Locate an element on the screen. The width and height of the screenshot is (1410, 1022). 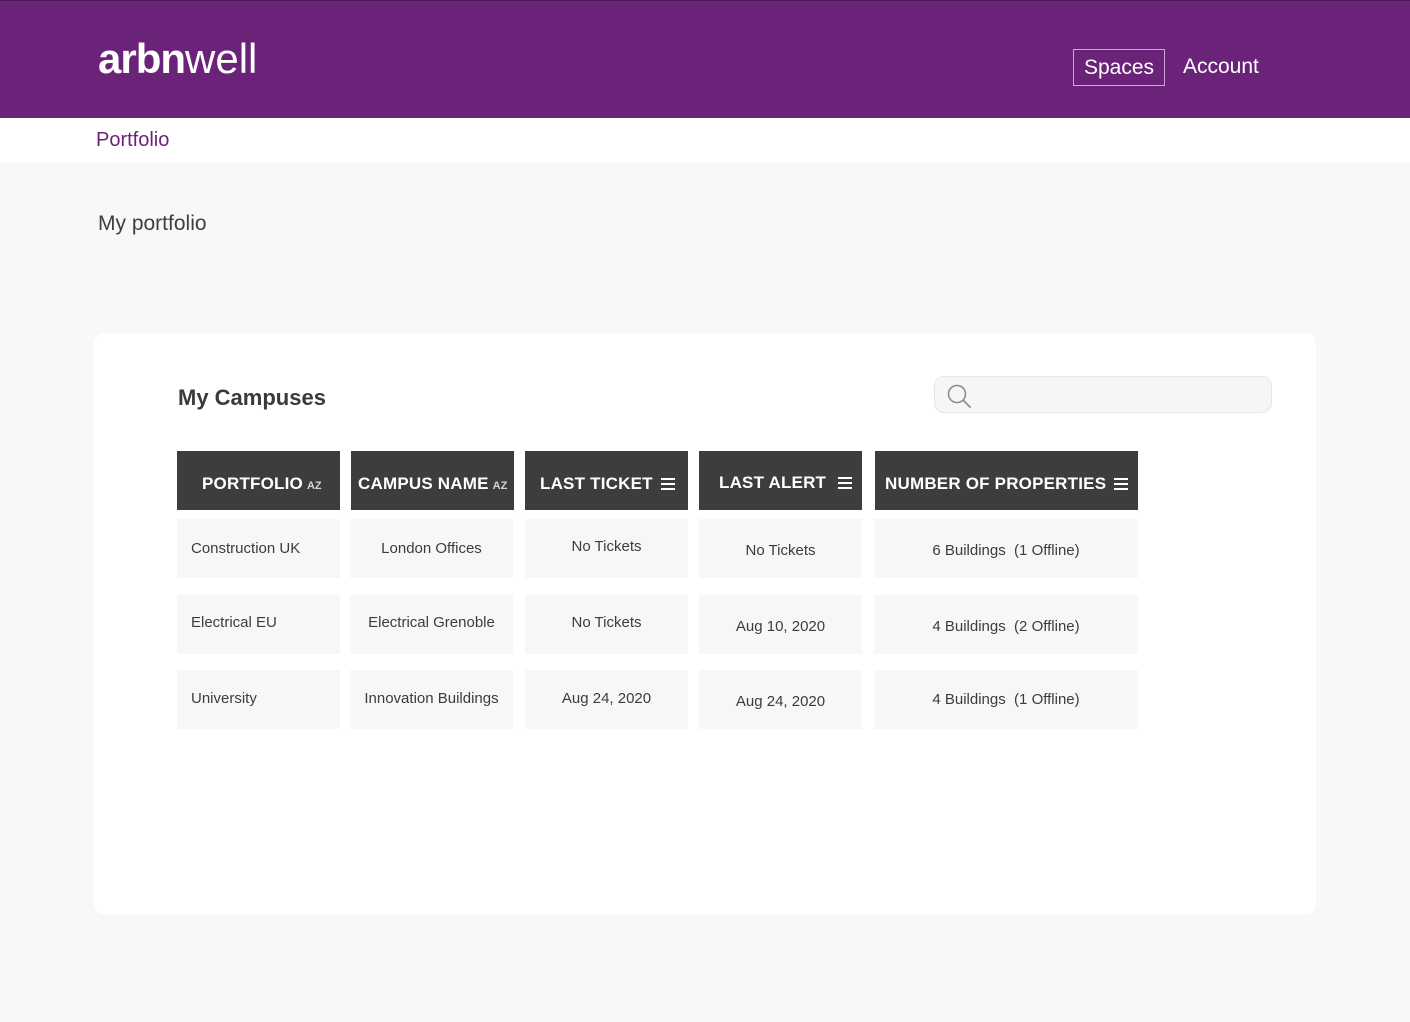
logo-text-bold: arbn is located at coordinates (142, 58).